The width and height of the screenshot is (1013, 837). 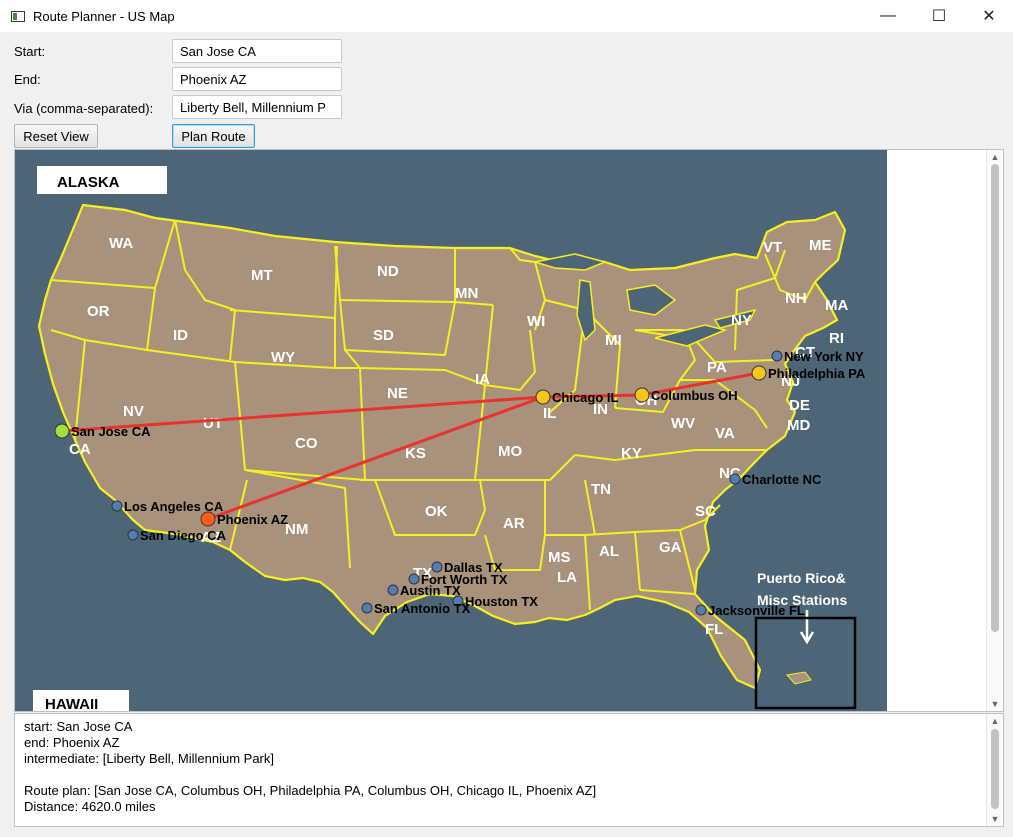 I want to click on output-scrollbar: ▲ ▼, so click(x=994, y=770).